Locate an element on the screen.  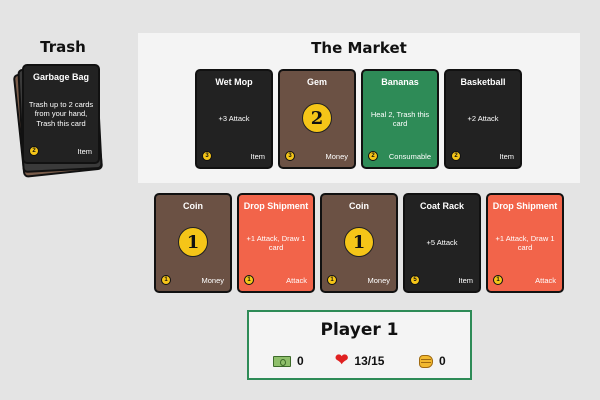
health-stat: ❤ 13/15 is located at coordinates (360, 360).